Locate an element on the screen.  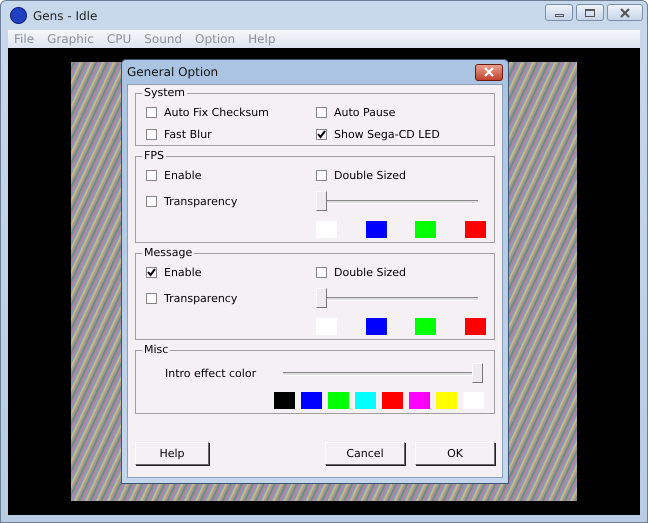
checkbox: Show Sega-CD LED is located at coordinates (400, 134).